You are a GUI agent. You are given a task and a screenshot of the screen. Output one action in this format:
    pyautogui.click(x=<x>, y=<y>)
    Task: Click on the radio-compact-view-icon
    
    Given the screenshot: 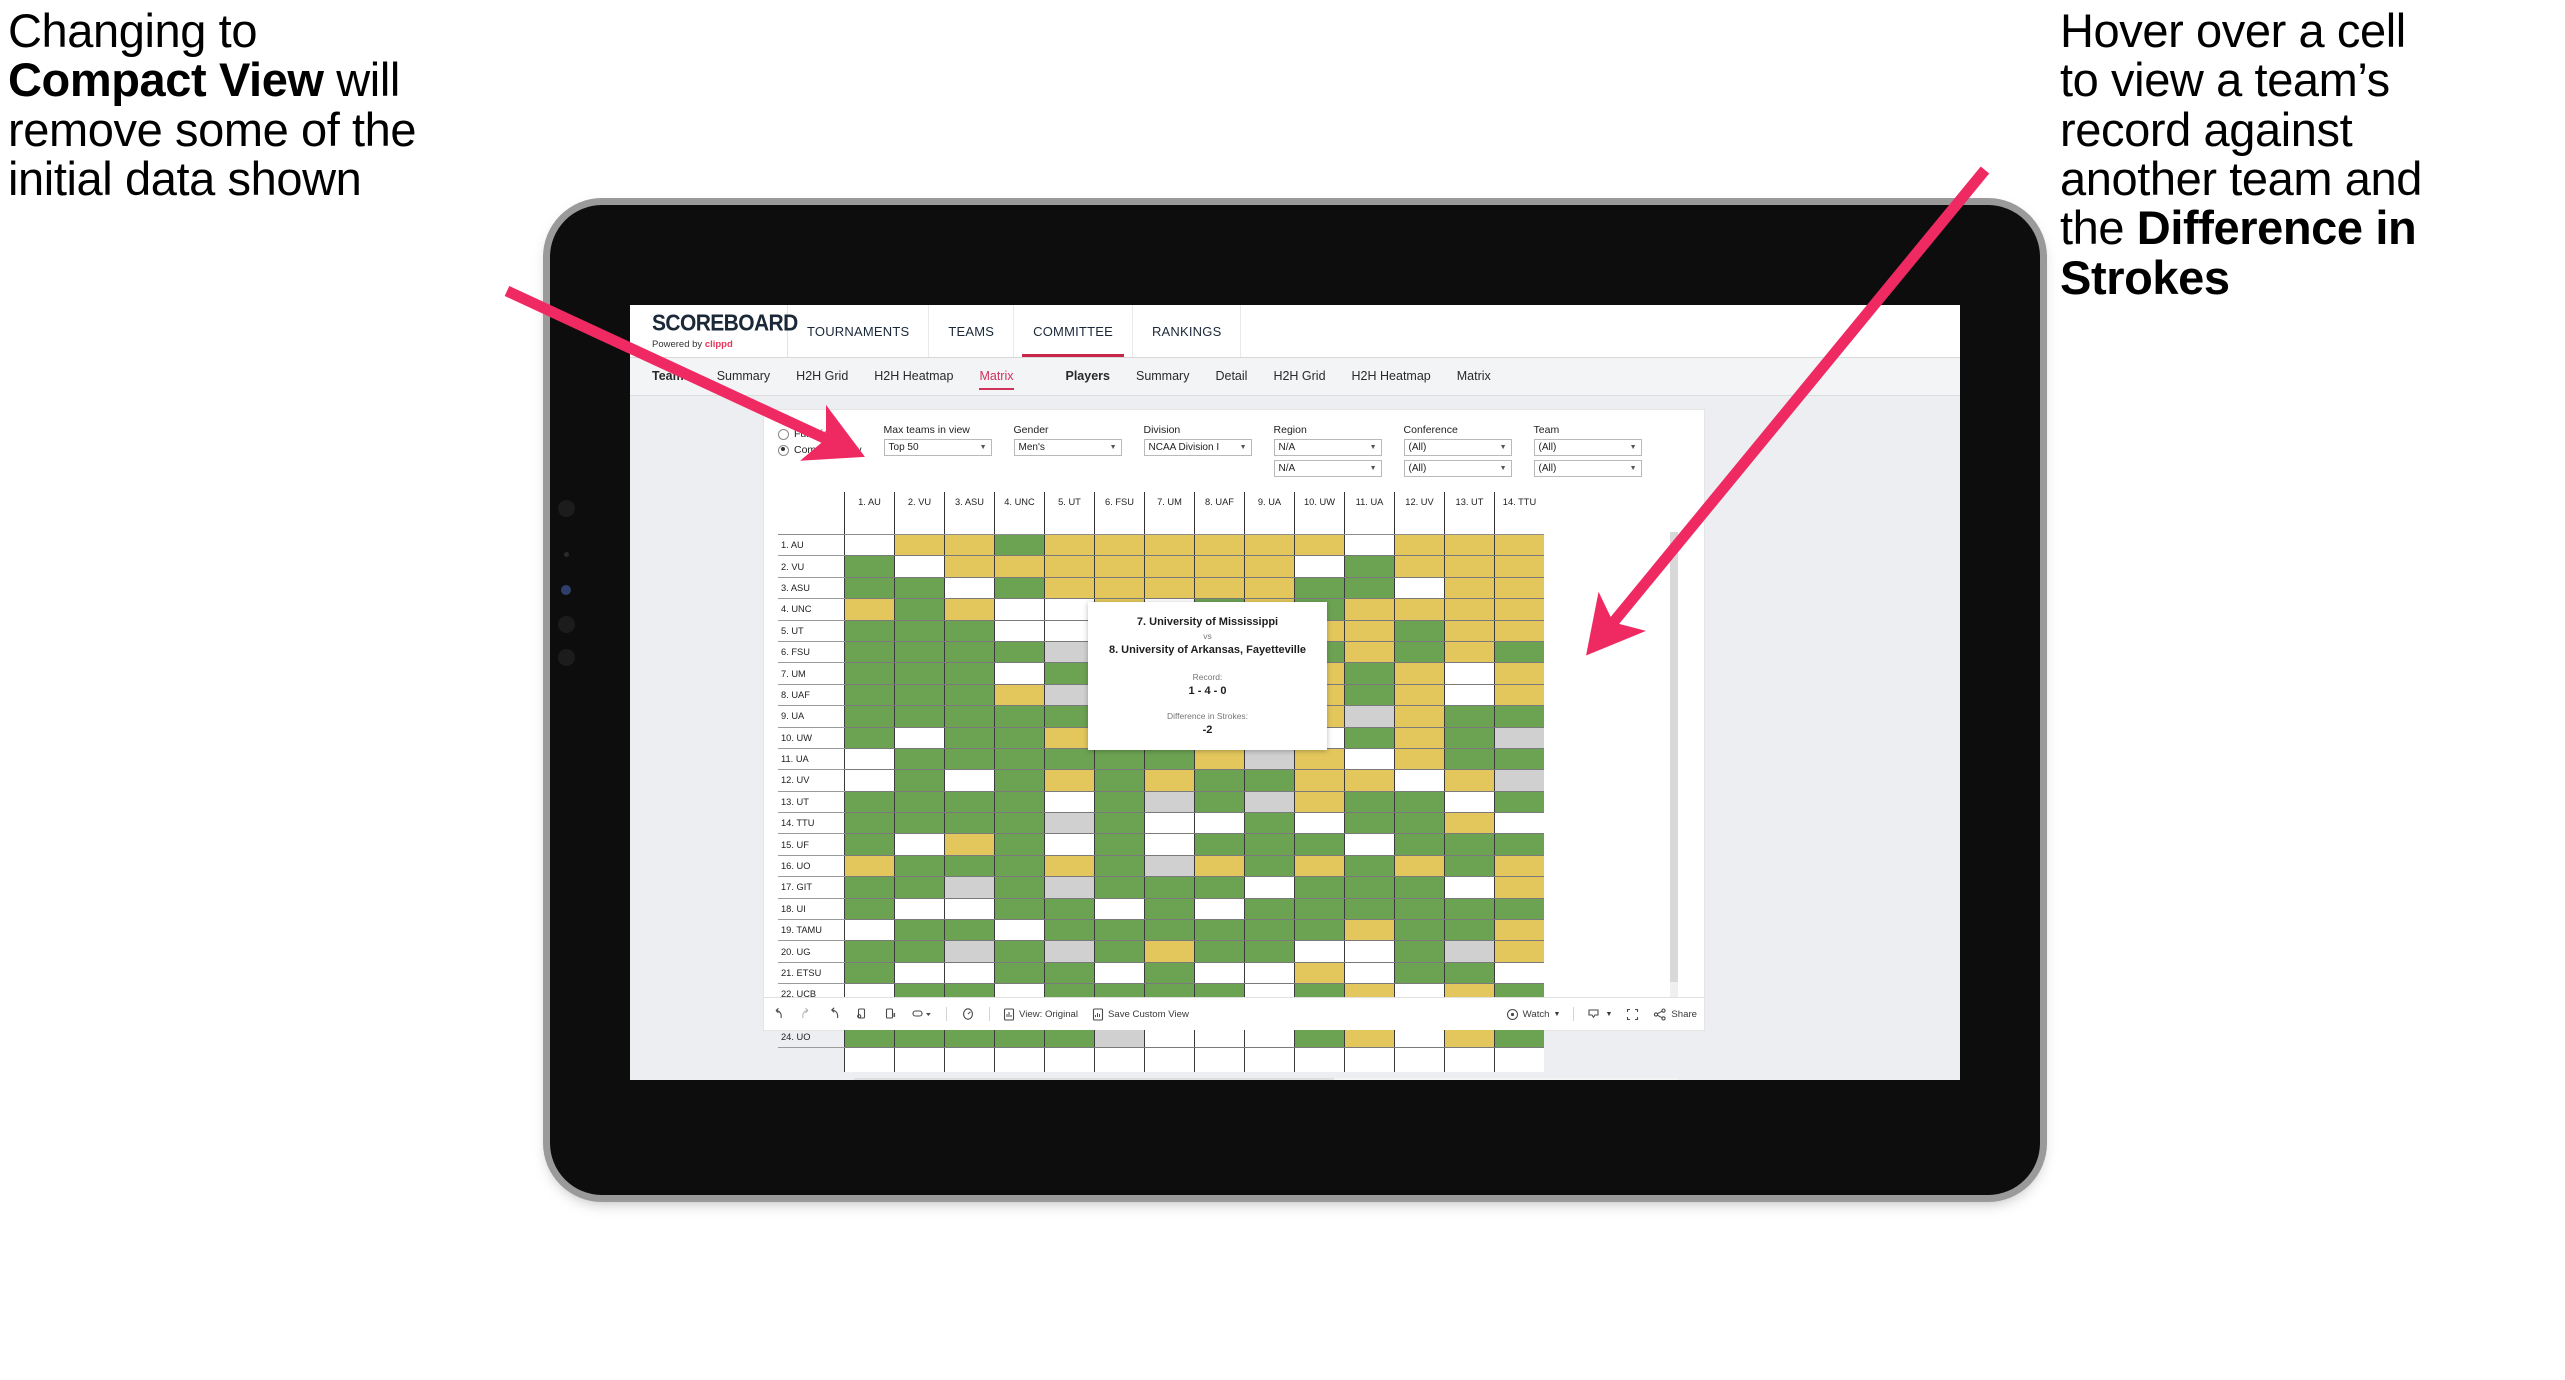 What is the action you would take?
    pyautogui.click(x=783, y=450)
    